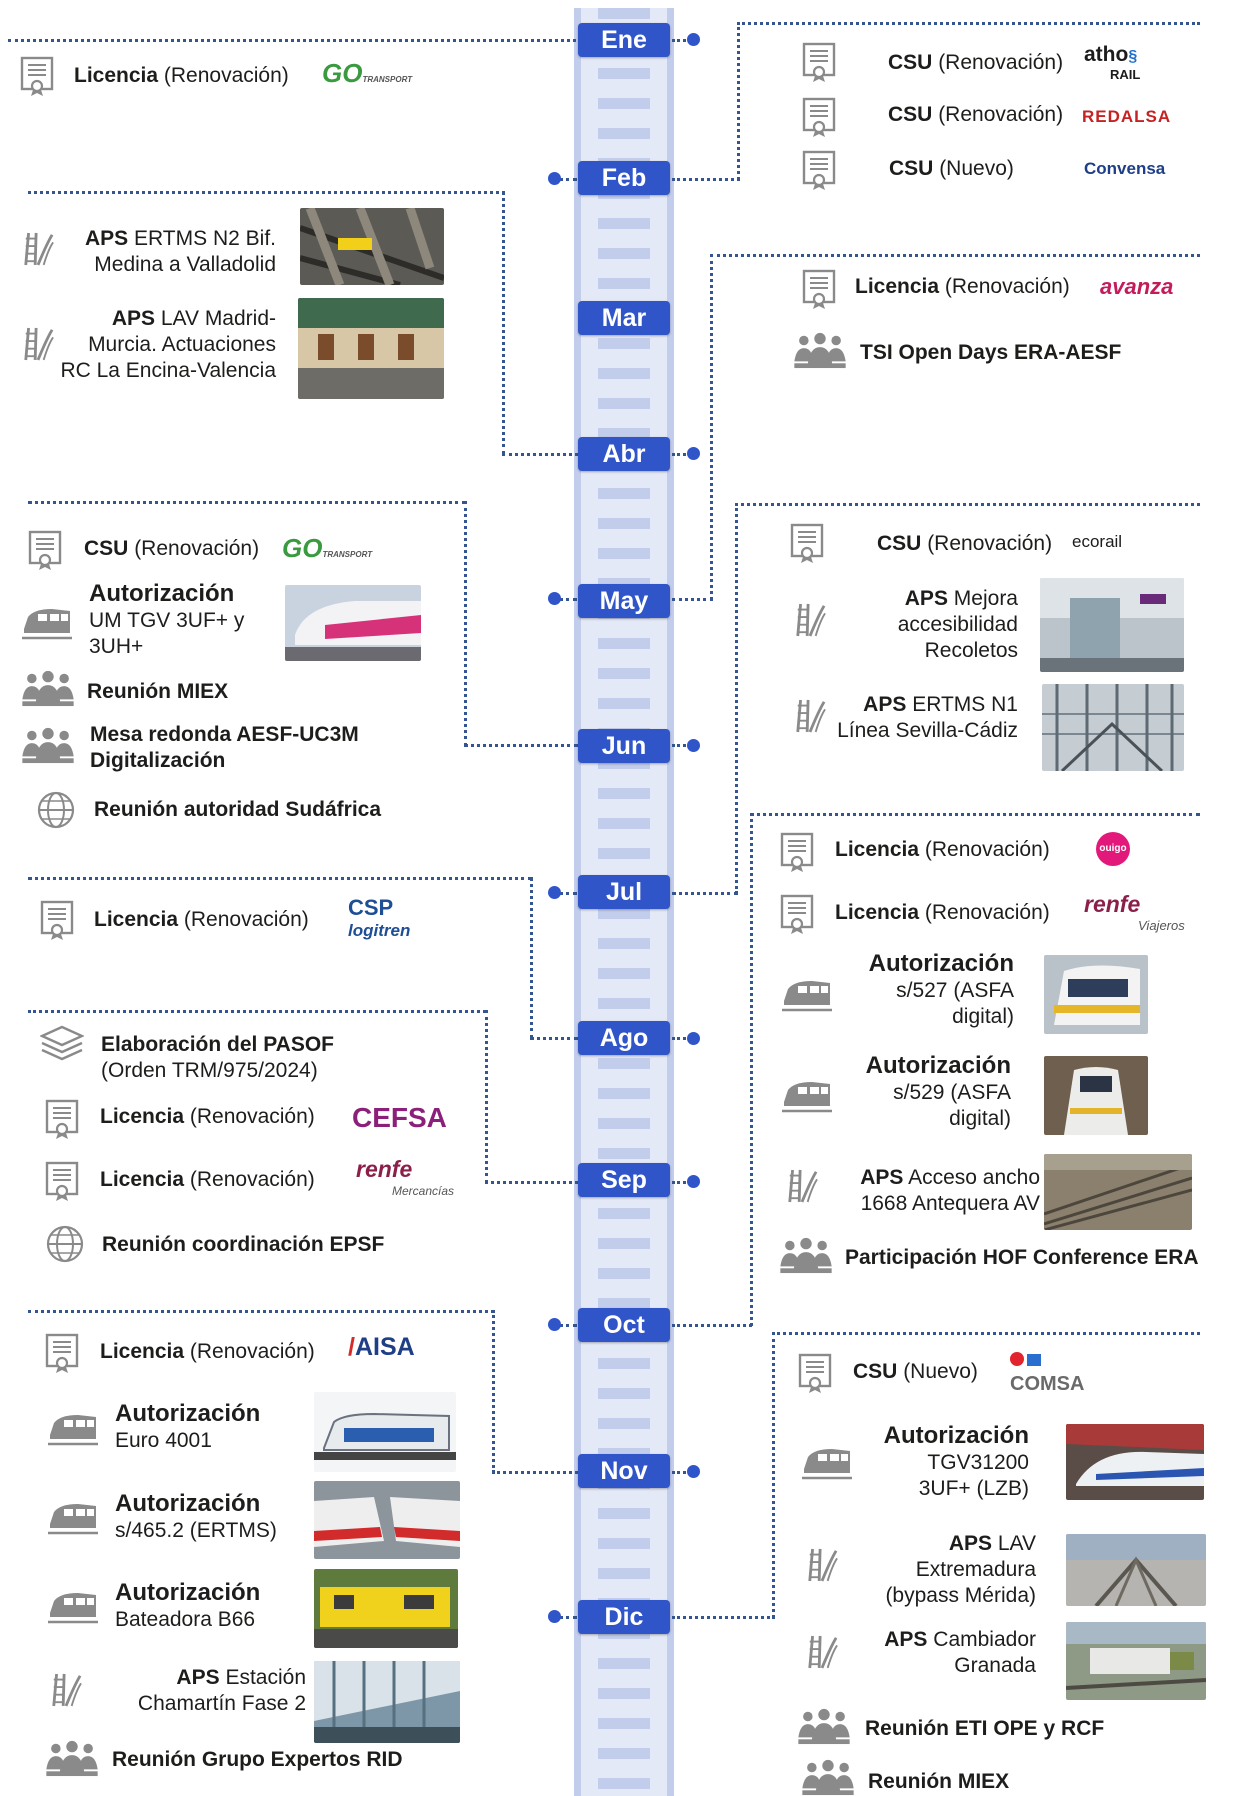 This screenshot has height=1796, width=1240. What do you see at coordinates (405, 1177) in the screenshot?
I see `renfe-mercancias-logo: renfe Mercancías` at bounding box center [405, 1177].